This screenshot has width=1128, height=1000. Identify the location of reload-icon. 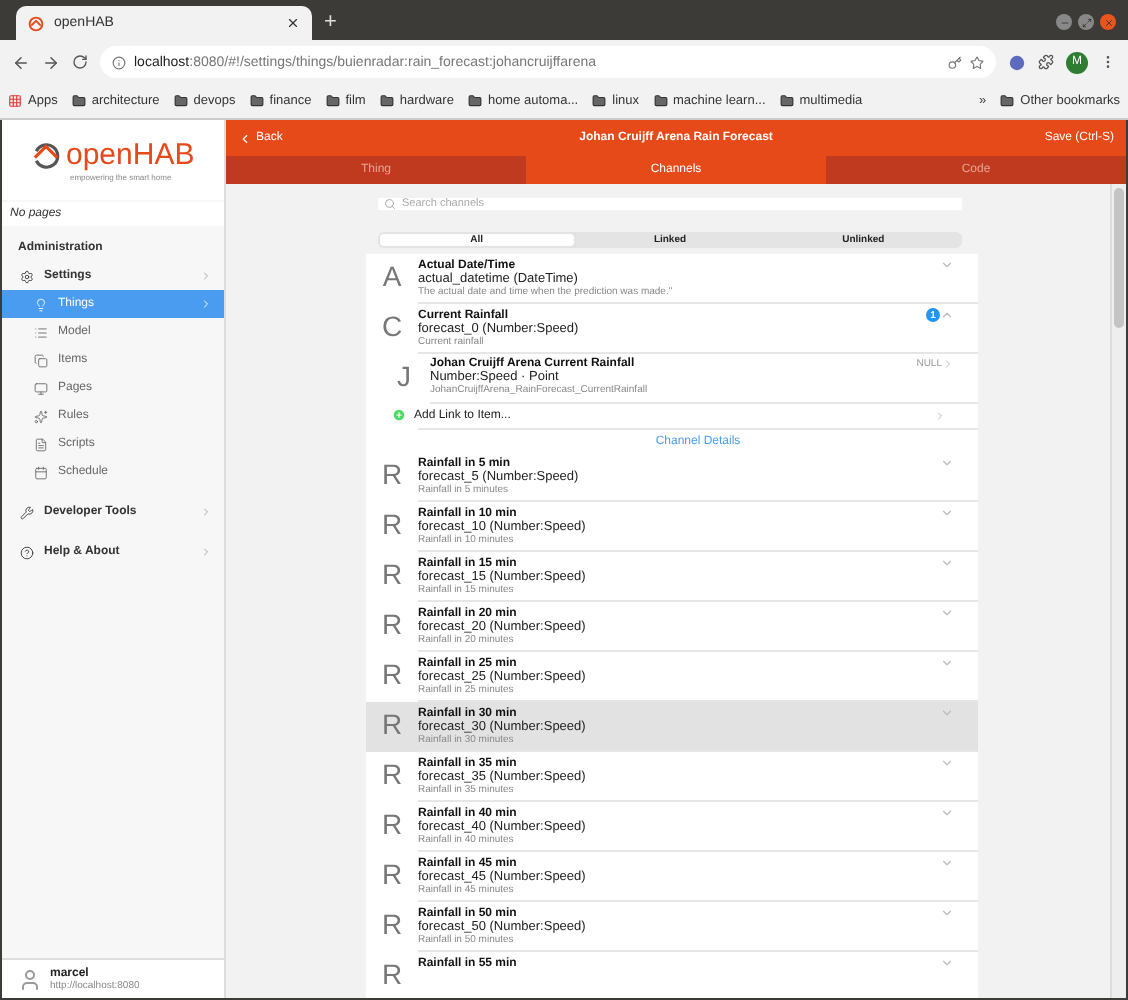
(80, 62).